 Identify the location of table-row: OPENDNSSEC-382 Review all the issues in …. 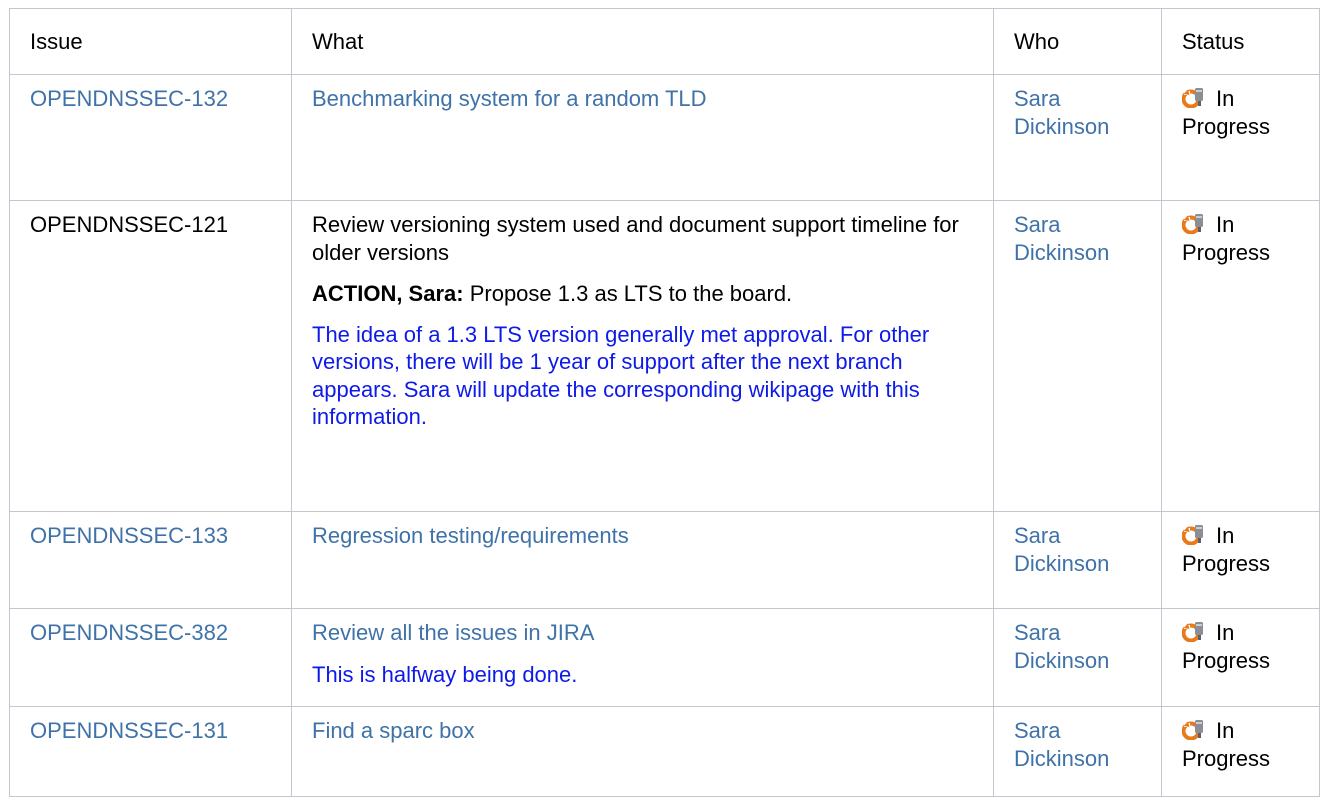
(664, 658).